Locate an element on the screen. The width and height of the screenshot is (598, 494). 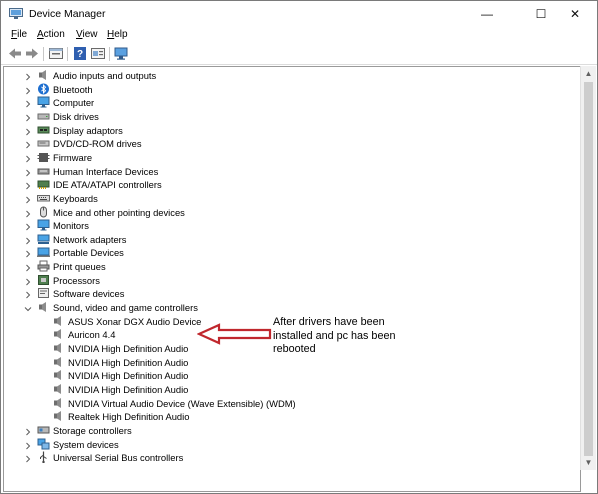
tree-category: IDE ATA/ATAPI controllers is located at coordinates (289, 184).